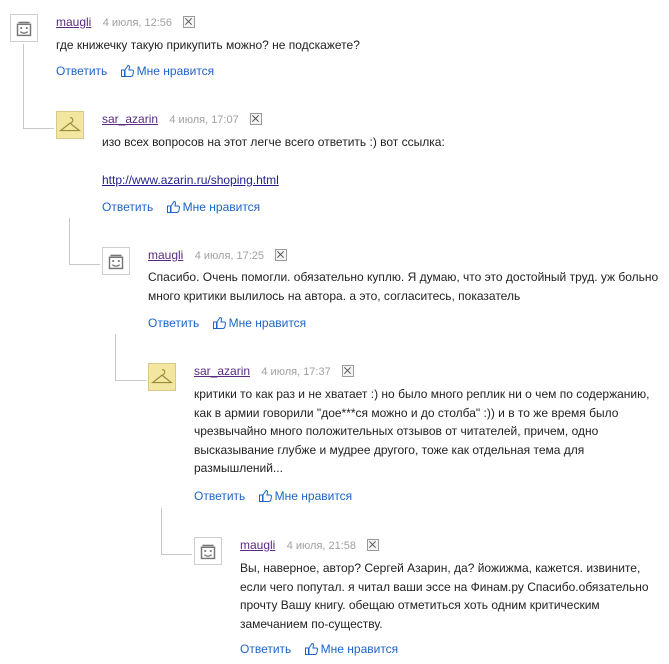 The image size is (669, 664). I want to click on comment-header: sar_azarin 4 июля, 17:37, so click(274, 371).